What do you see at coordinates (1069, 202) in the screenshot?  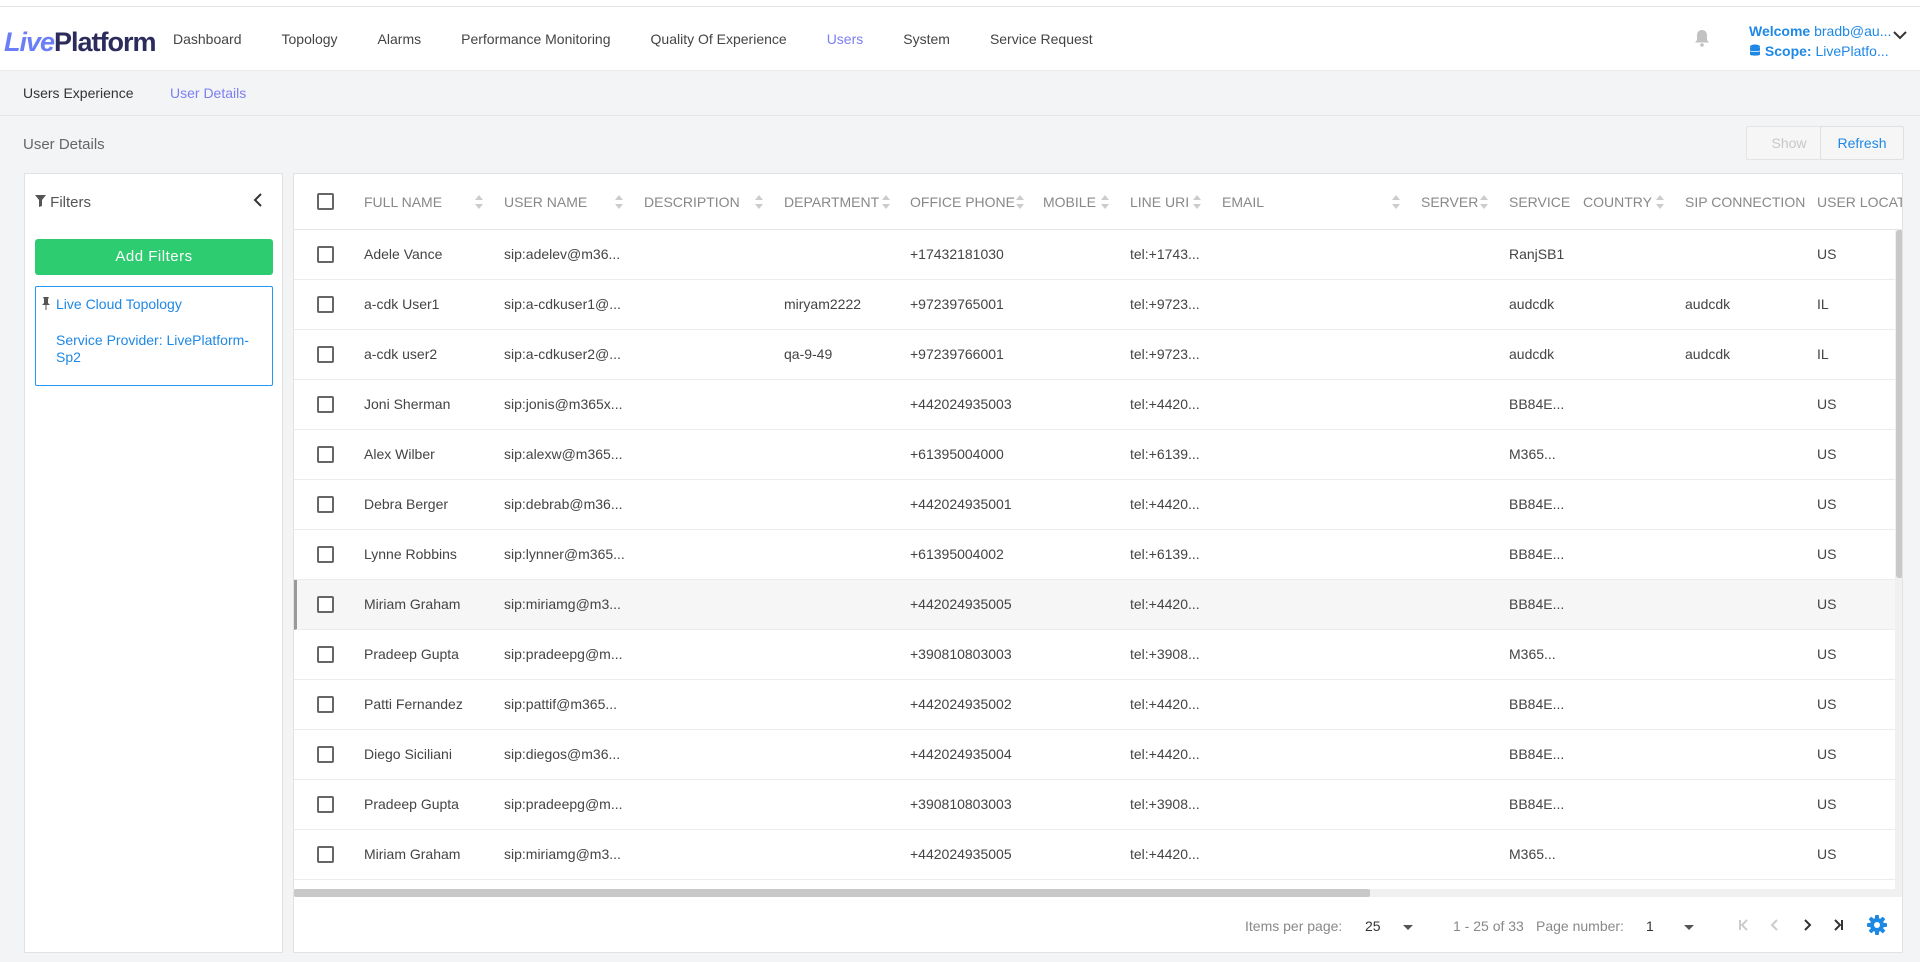 I see `col-mobile: MOBILE` at bounding box center [1069, 202].